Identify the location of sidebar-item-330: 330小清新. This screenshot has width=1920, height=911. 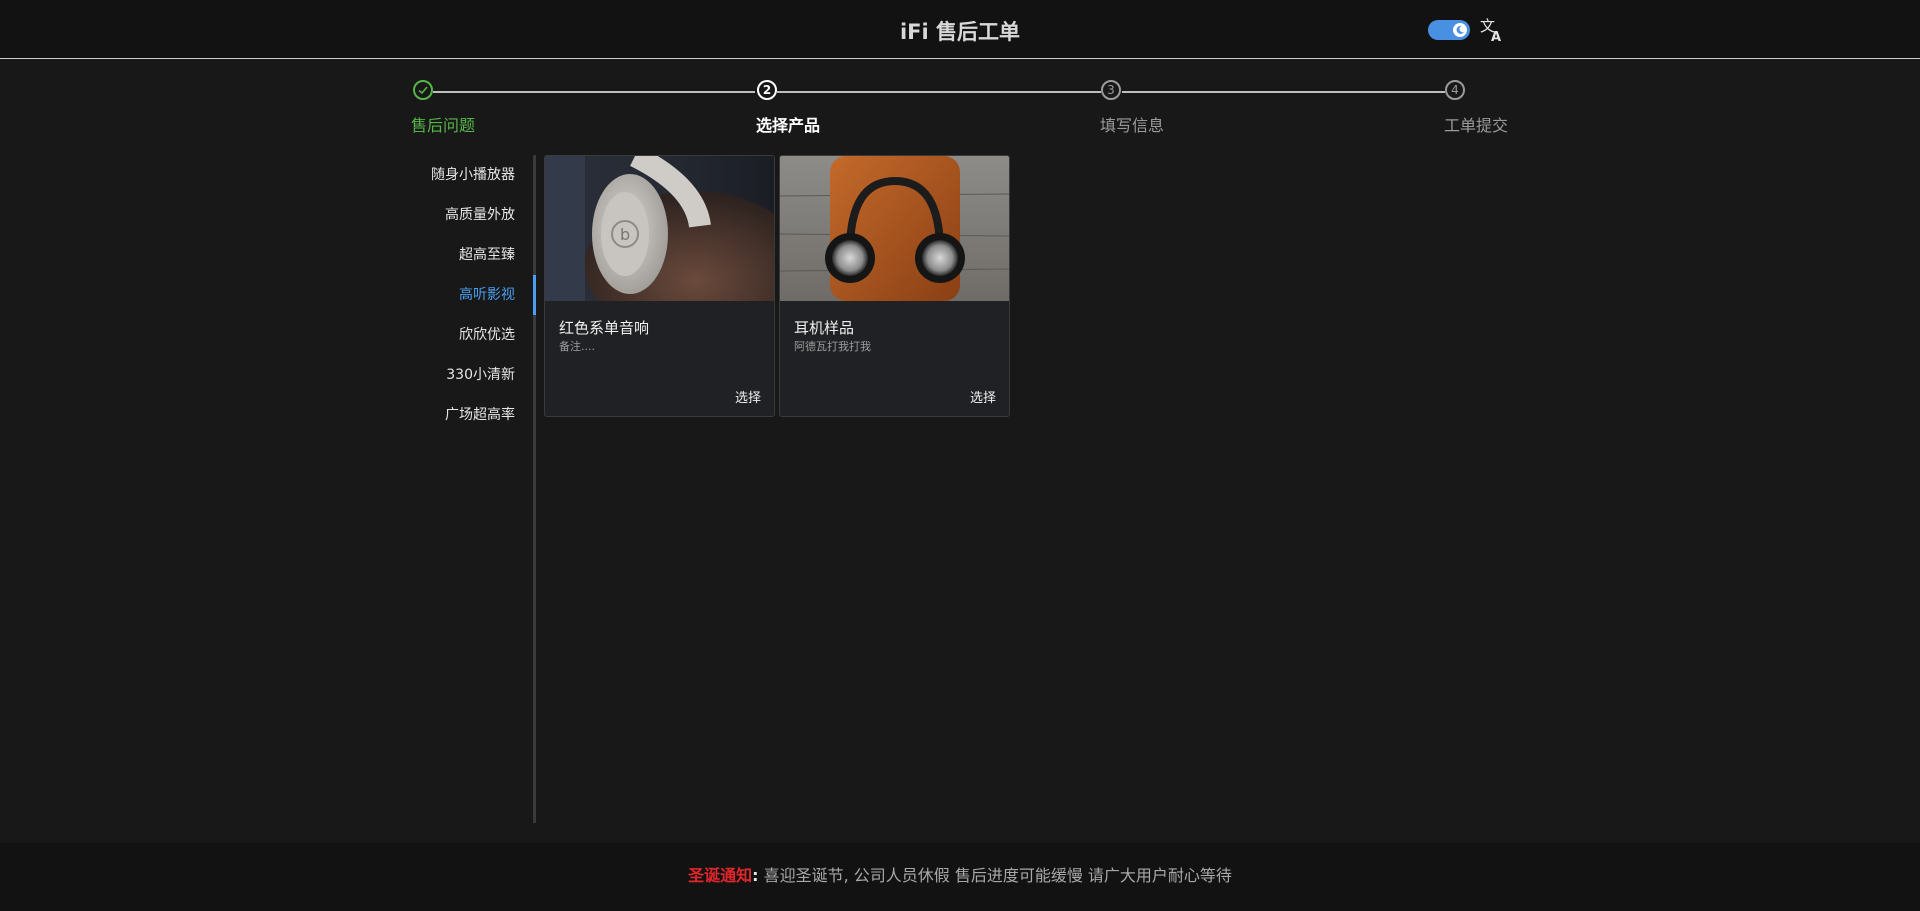
(467, 375).